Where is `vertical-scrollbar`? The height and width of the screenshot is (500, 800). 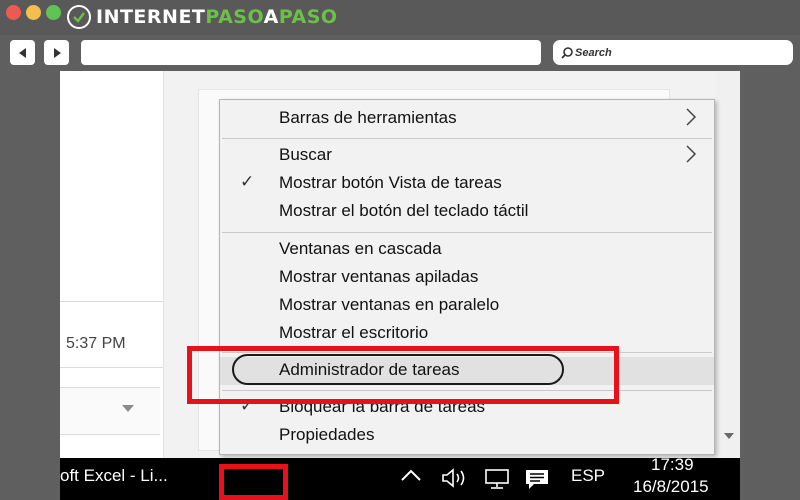 vertical-scrollbar is located at coordinates (728, 264).